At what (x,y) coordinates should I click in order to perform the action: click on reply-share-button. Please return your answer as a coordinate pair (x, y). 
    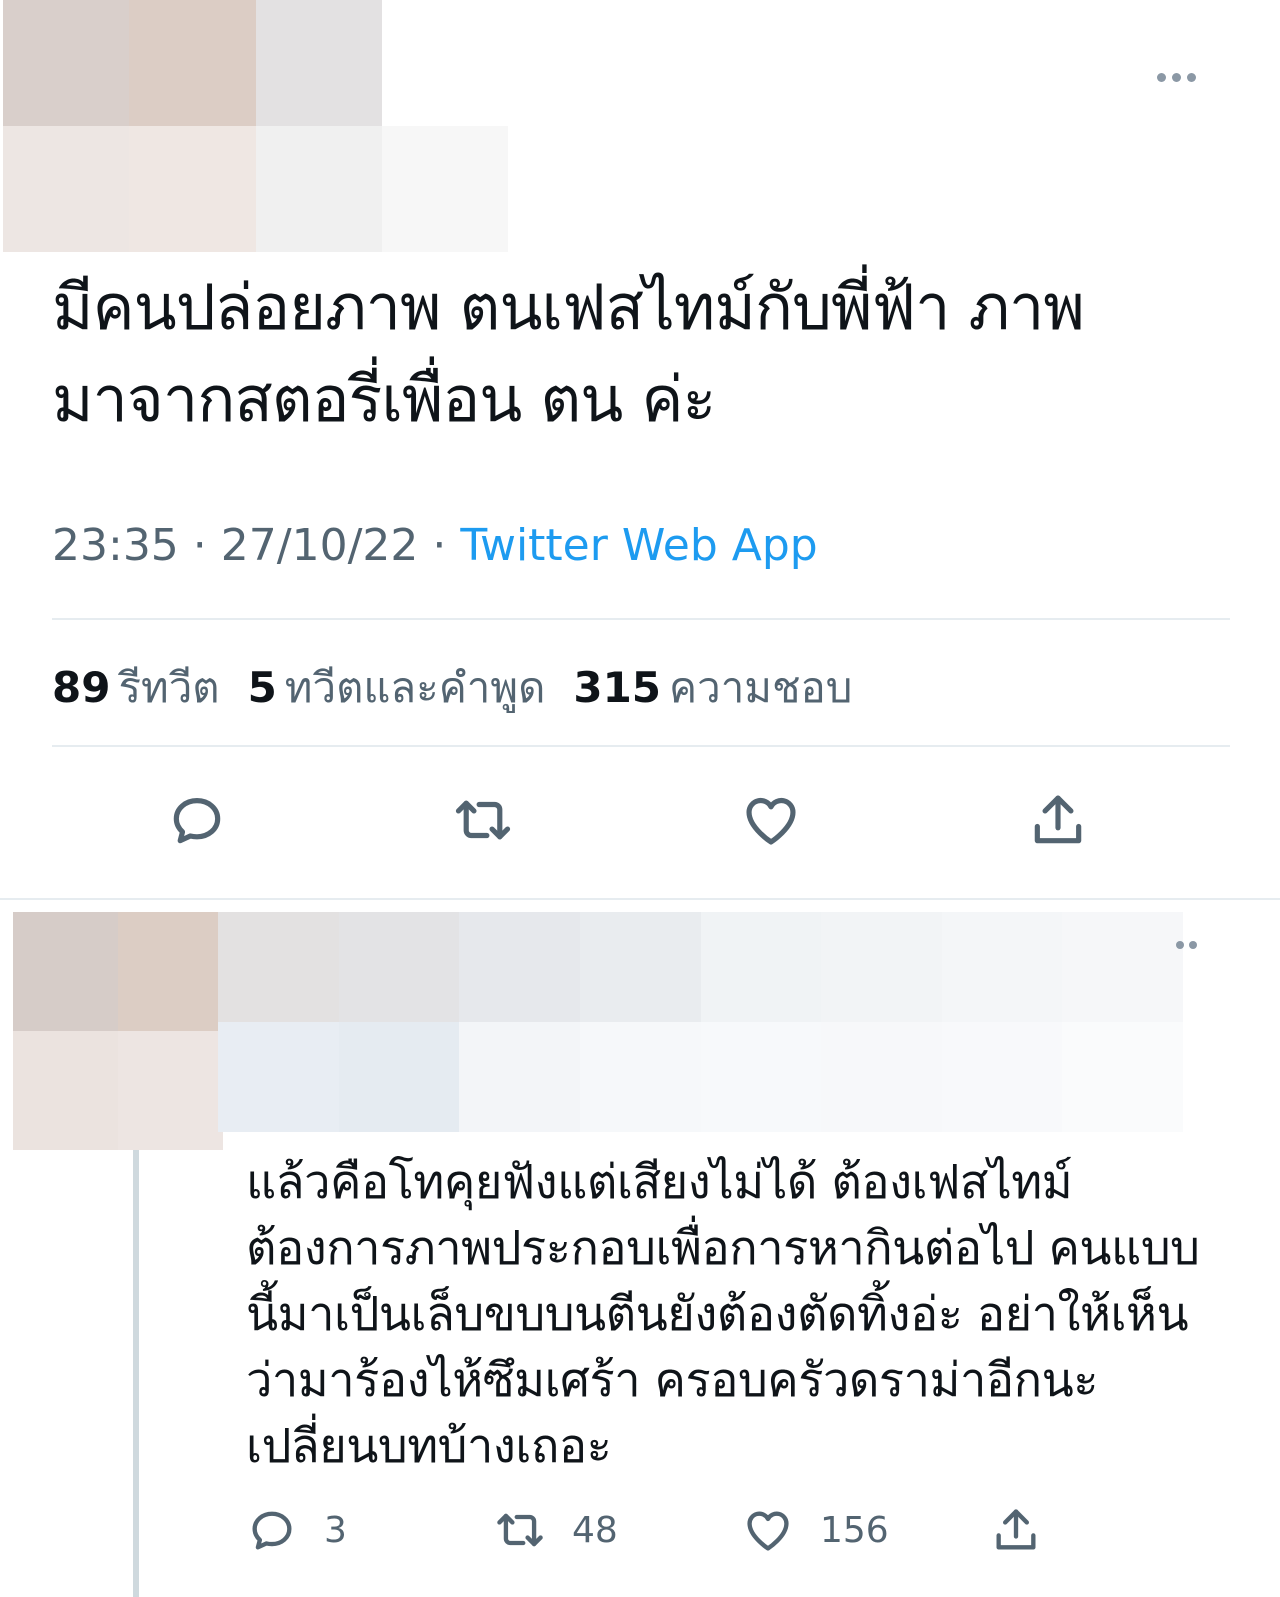
    Looking at the image, I should click on (1016, 1530).